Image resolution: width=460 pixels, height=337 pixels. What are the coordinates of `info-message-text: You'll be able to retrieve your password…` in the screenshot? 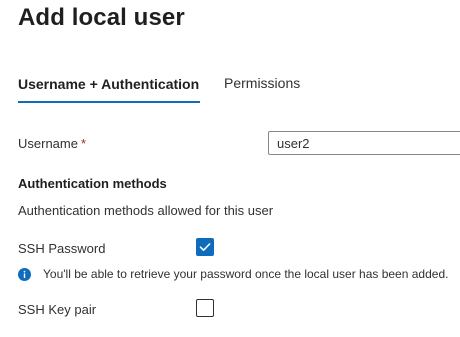 It's located at (246, 274).